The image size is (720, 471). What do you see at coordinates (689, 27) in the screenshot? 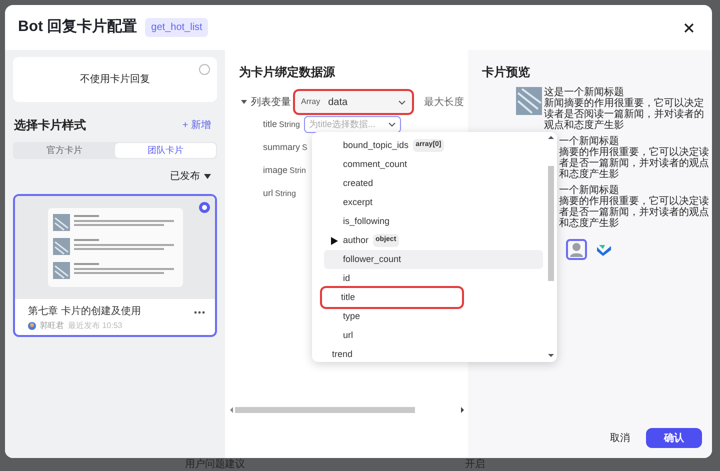
I see `close-icon` at bounding box center [689, 27].